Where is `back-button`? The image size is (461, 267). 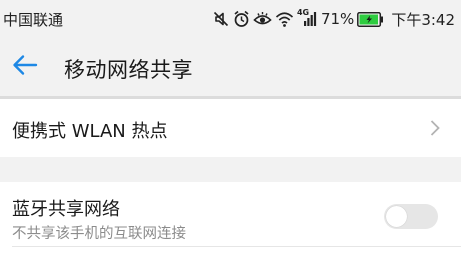 back-button is located at coordinates (25, 67).